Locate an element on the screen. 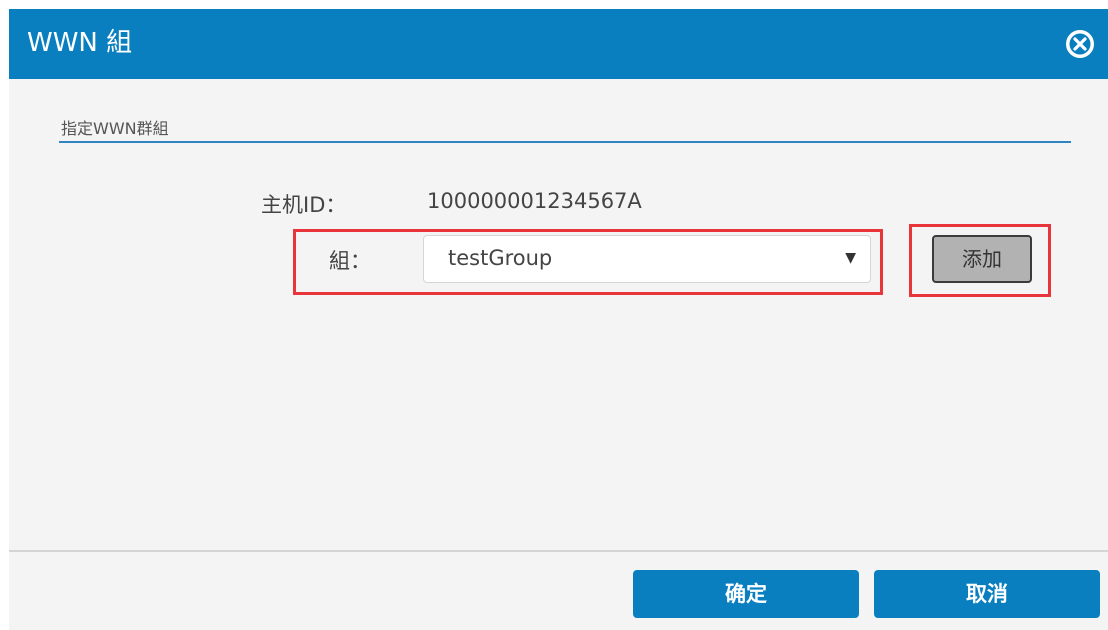  host-id-label: 主机ID： is located at coordinates (304, 205).